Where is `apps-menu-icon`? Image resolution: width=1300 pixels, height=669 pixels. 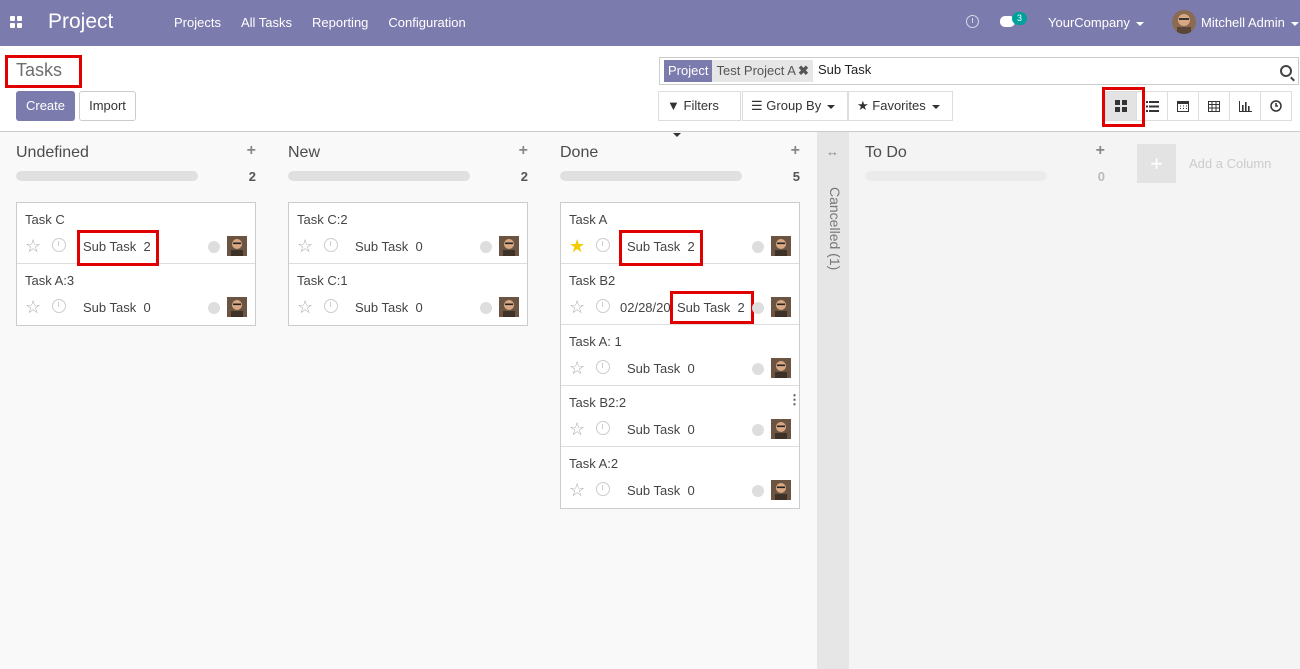 apps-menu-icon is located at coordinates (16, 22).